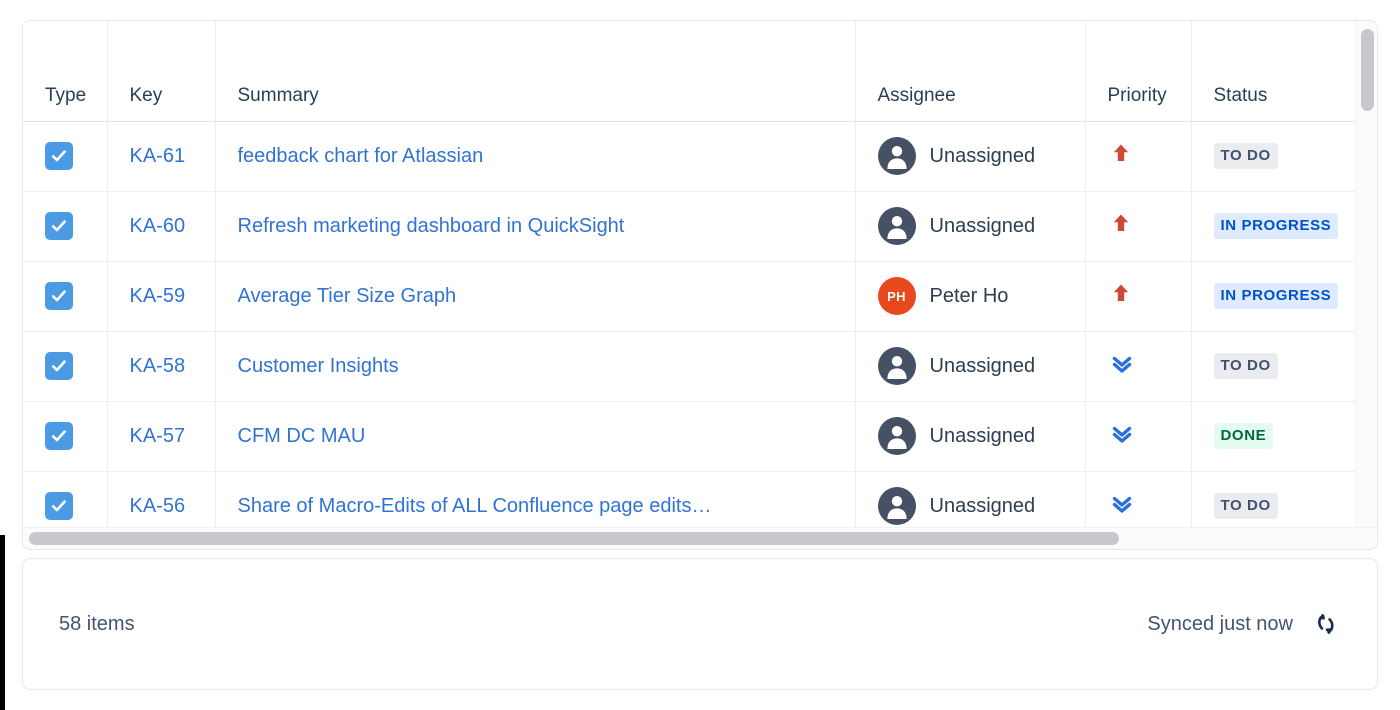 This screenshot has width=1400, height=710. I want to click on cell-key: KA-61, so click(161, 156).